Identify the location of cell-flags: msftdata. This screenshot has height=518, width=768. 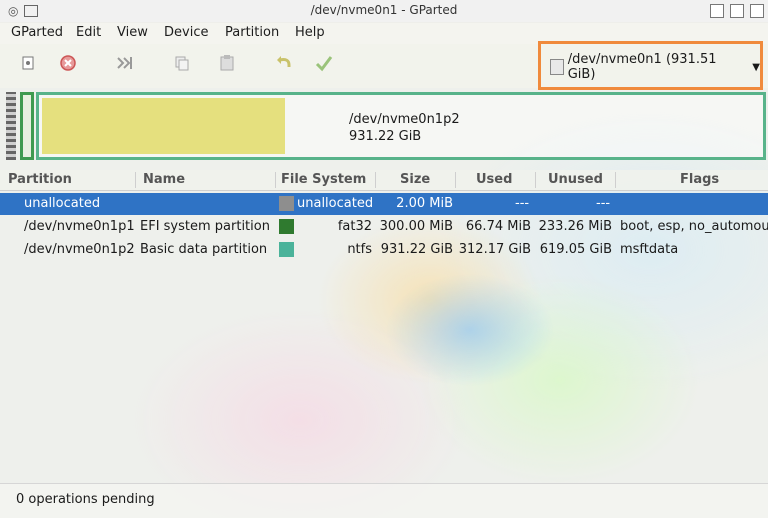
(649, 249).